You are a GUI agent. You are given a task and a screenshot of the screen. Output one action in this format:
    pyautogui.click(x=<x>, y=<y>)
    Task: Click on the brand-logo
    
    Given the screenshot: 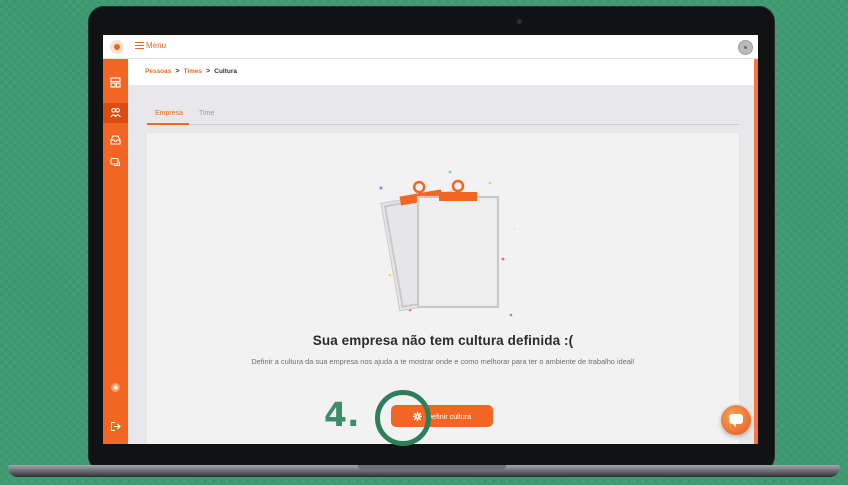 What is the action you would take?
    pyautogui.click(x=117, y=47)
    